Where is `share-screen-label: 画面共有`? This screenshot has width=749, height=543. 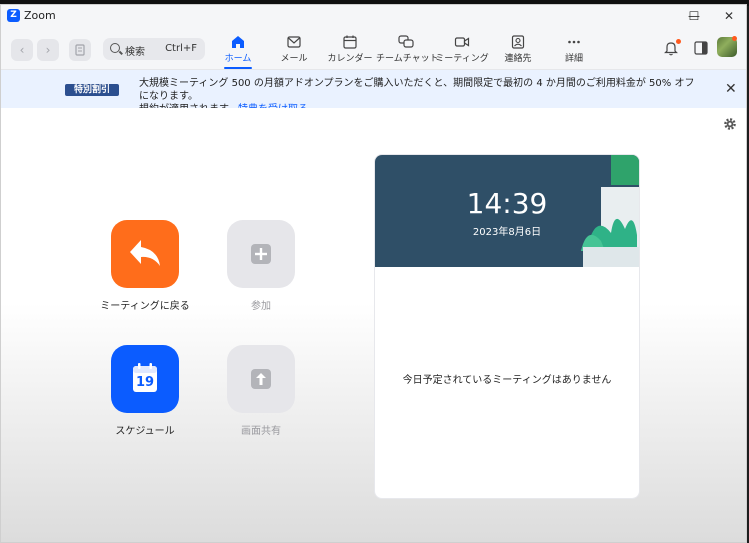 share-screen-label: 画面共有 is located at coordinates (261, 431).